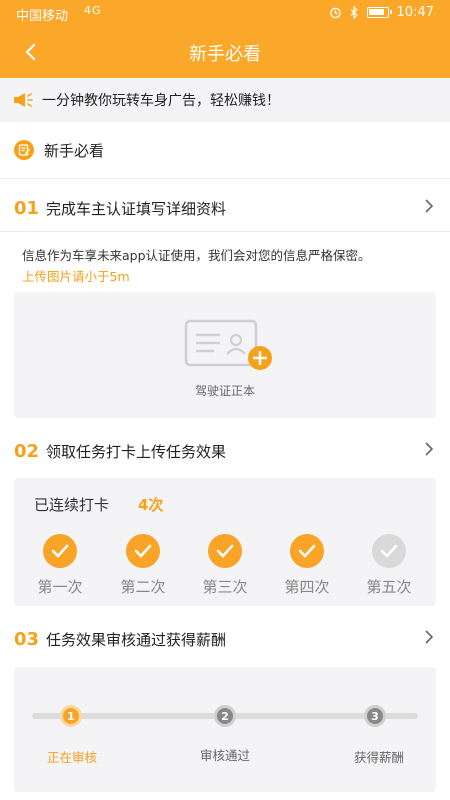  Describe the element at coordinates (335, 13) in the screenshot. I see `alarm-icon` at that location.